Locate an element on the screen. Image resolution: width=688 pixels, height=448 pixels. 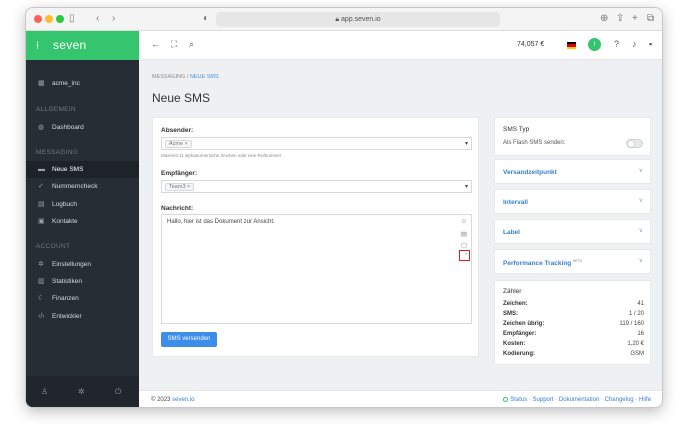
sender-tag-label: Acme is located at coordinates (176, 144).